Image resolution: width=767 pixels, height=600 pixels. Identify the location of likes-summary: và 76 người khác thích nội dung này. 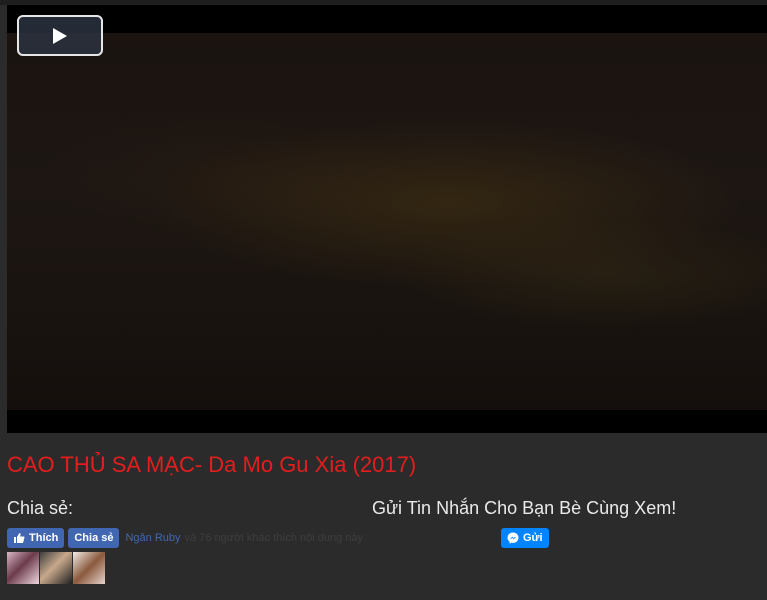
(274, 538).